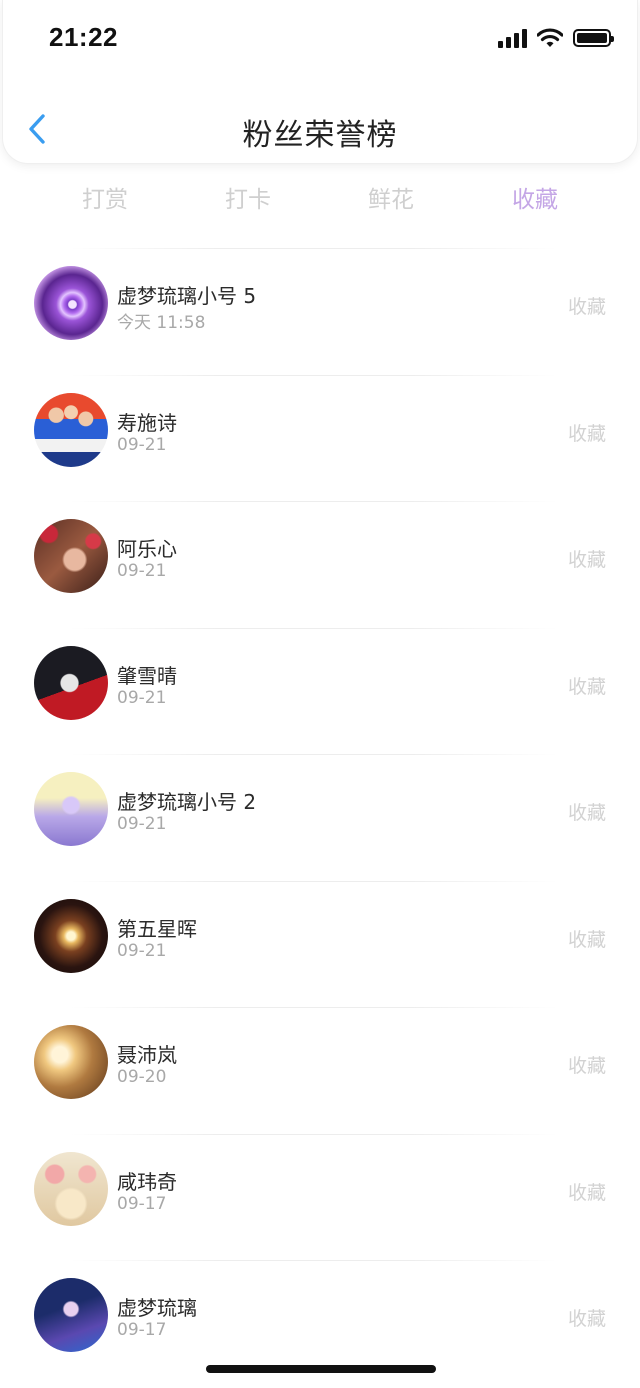 Image resolution: width=640 pixels, height=1388 pixels. Describe the element at coordinates (320, 1189) in the screenshot. I see `list-item: 咸玮奇 09-17 收藏` at that location.